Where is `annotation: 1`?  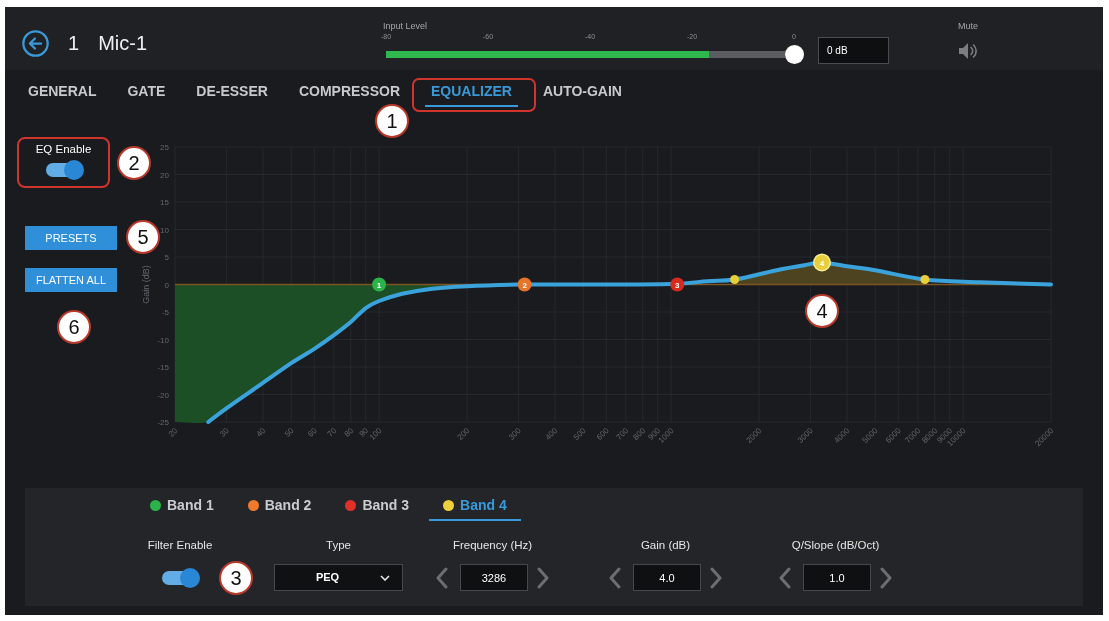
annotation: 1 is located at coordinates (379, 285).